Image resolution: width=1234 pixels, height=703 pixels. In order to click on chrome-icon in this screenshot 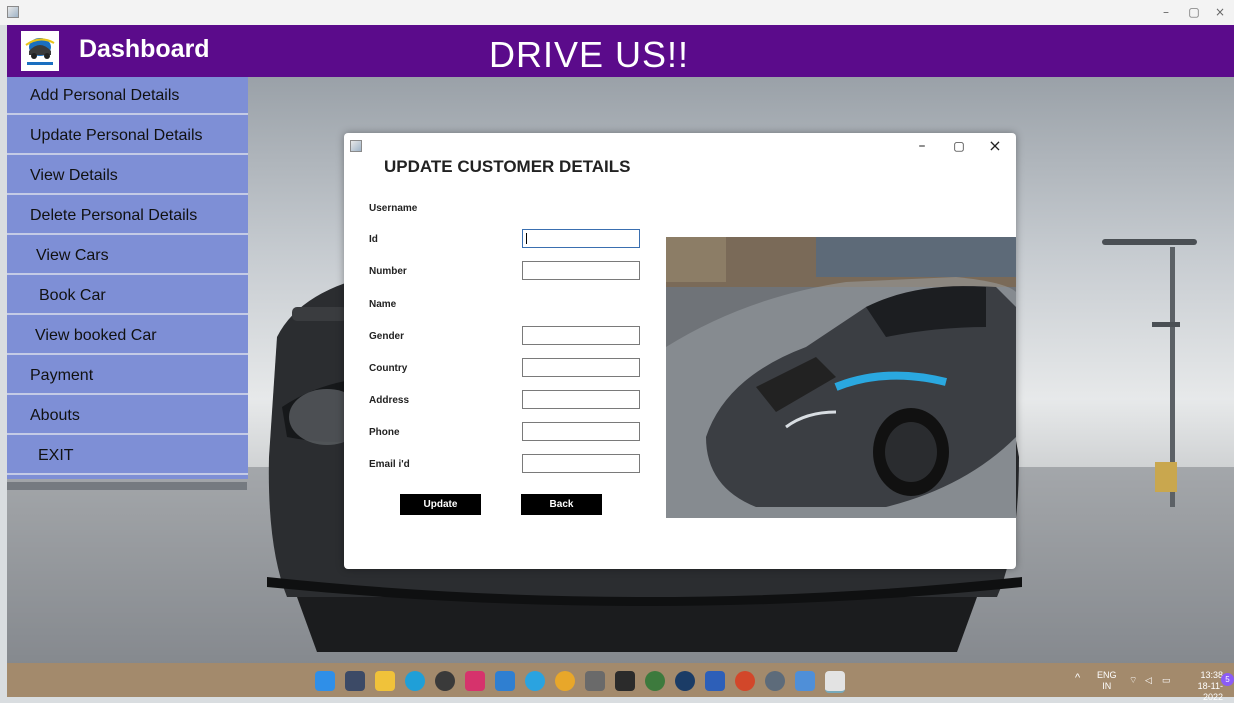, I will do `click(565, 681)`.